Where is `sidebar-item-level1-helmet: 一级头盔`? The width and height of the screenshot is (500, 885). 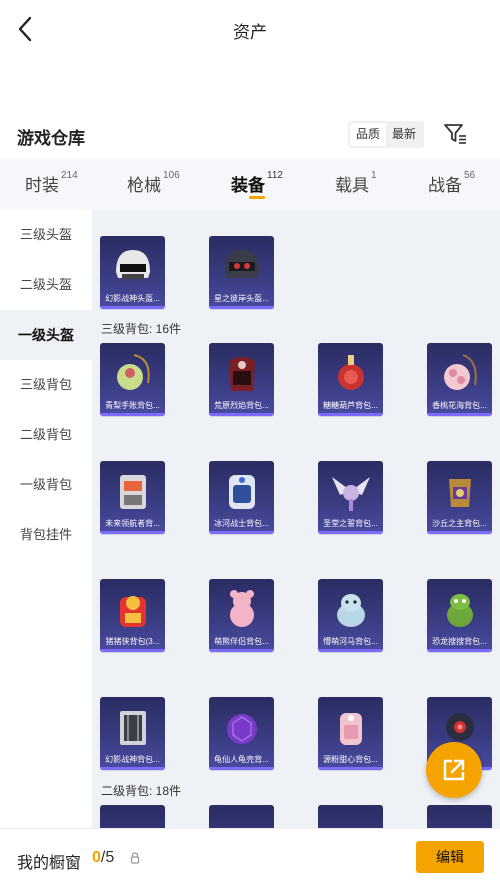 sidebar-item-level1-helmet: 一级头盔 is located at coordinates (46, 335).